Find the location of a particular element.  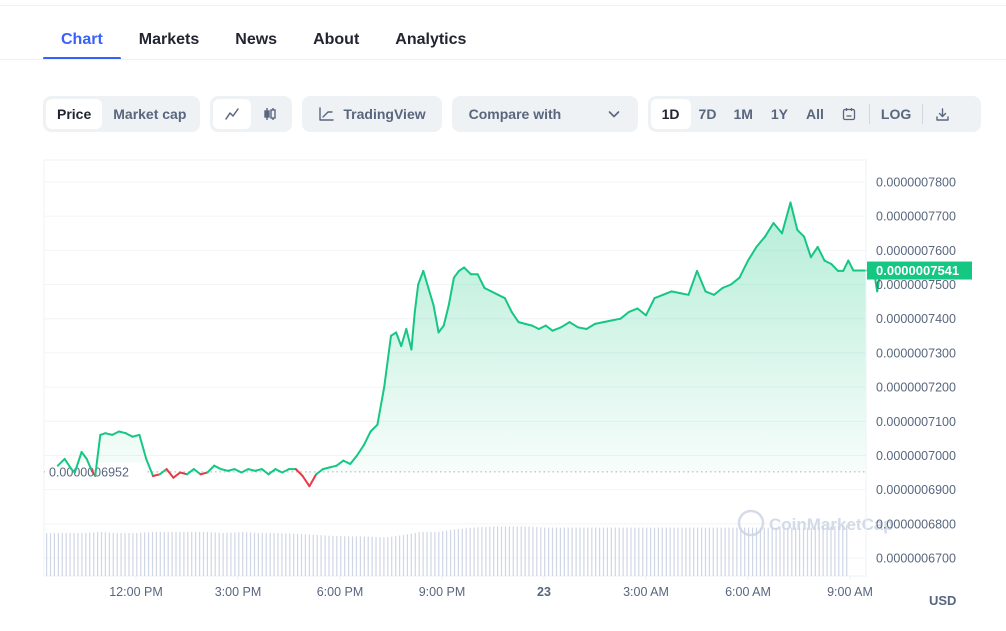

y-tick-label: 0.0000006900 is located at coordinates (916, 490).